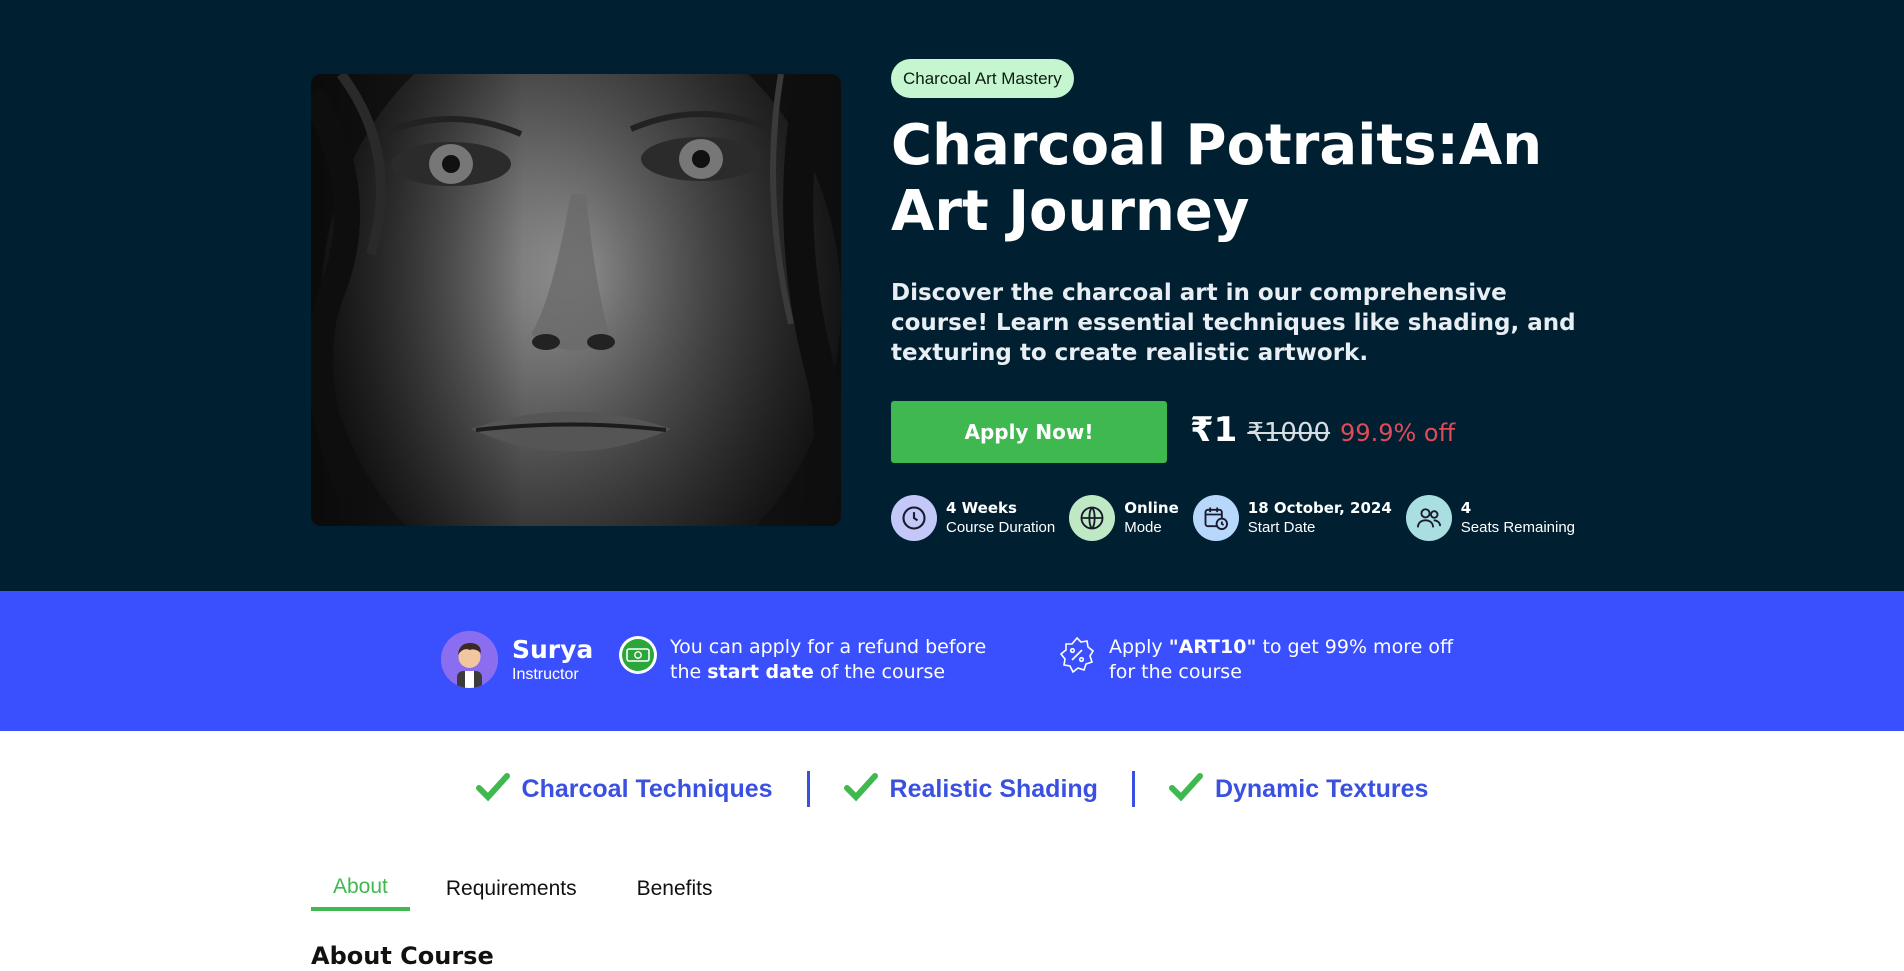 The height and width of the screenshot is (971, 1904). What do you see at coordinates (469, 659) in the screenshot?
I see `avatar` at bounding box center [469, 659].